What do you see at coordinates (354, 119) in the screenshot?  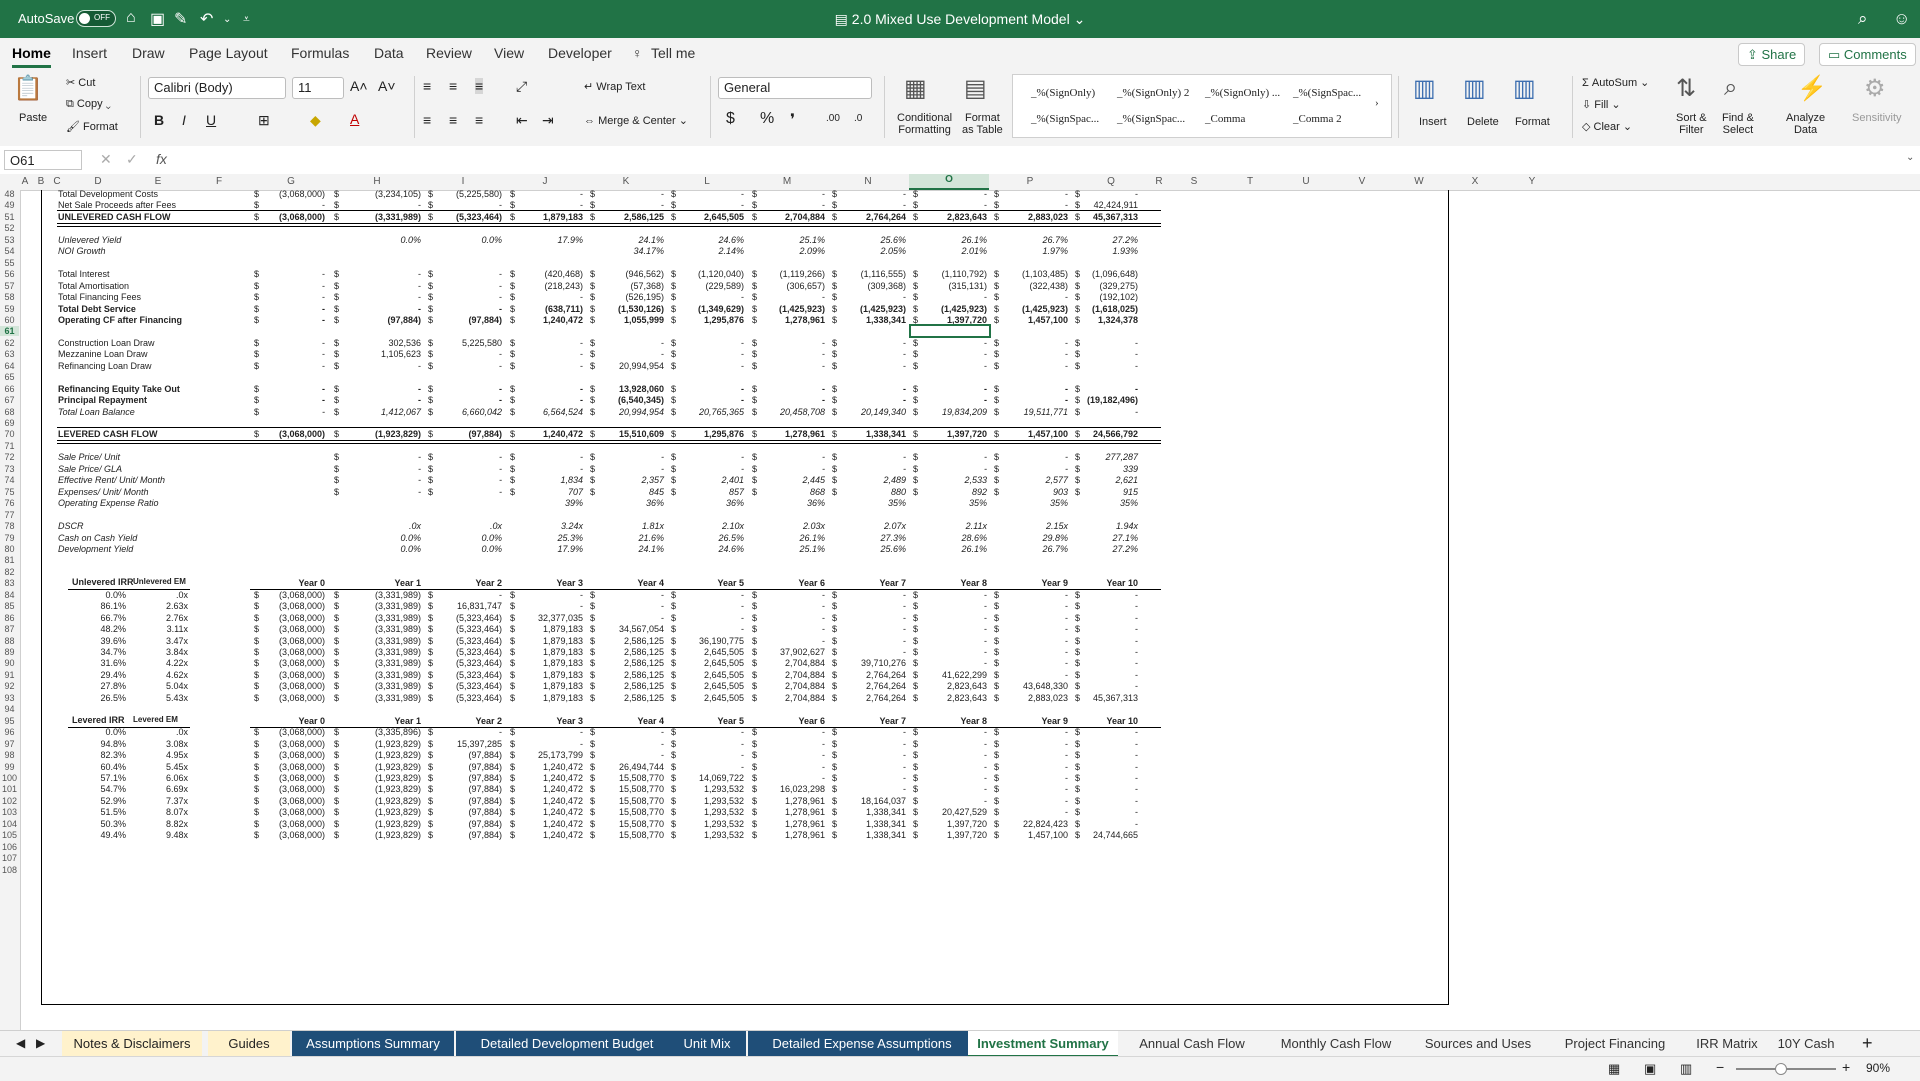 I see `font-color-icon: A` at bounding box center [354, 119].